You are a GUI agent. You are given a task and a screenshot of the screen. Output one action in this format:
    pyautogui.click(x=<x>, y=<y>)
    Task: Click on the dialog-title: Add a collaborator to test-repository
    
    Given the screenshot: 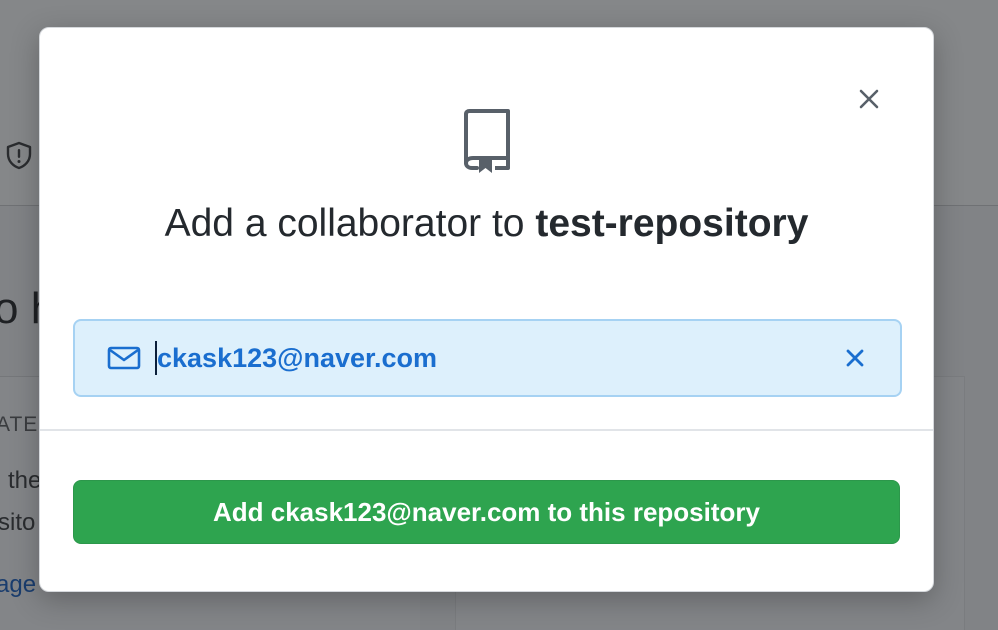 What is the action you would take?
    pyautogui.click(x=486, y=224)
    